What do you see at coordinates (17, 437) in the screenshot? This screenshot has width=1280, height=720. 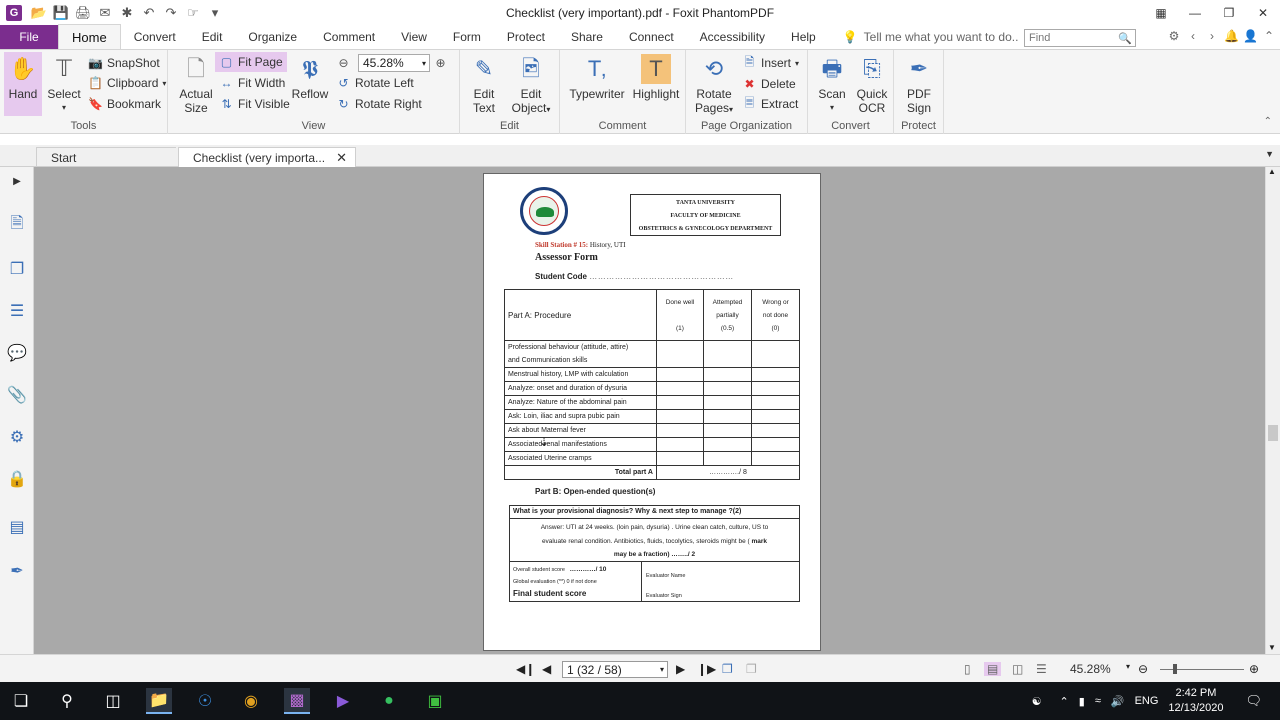 I see `signatures-icon: ⚙` at bounding box center [17, 437].